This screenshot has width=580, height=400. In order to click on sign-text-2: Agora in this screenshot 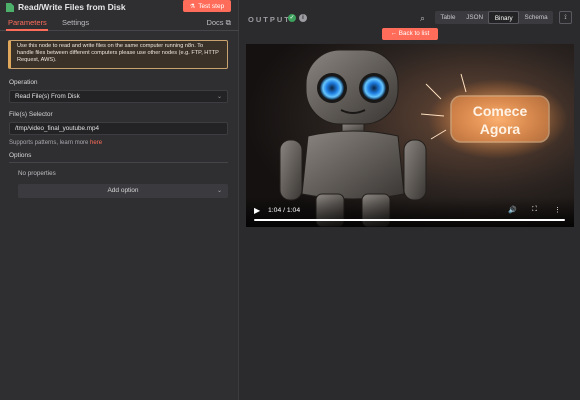, I will do `click(500, 129)`.